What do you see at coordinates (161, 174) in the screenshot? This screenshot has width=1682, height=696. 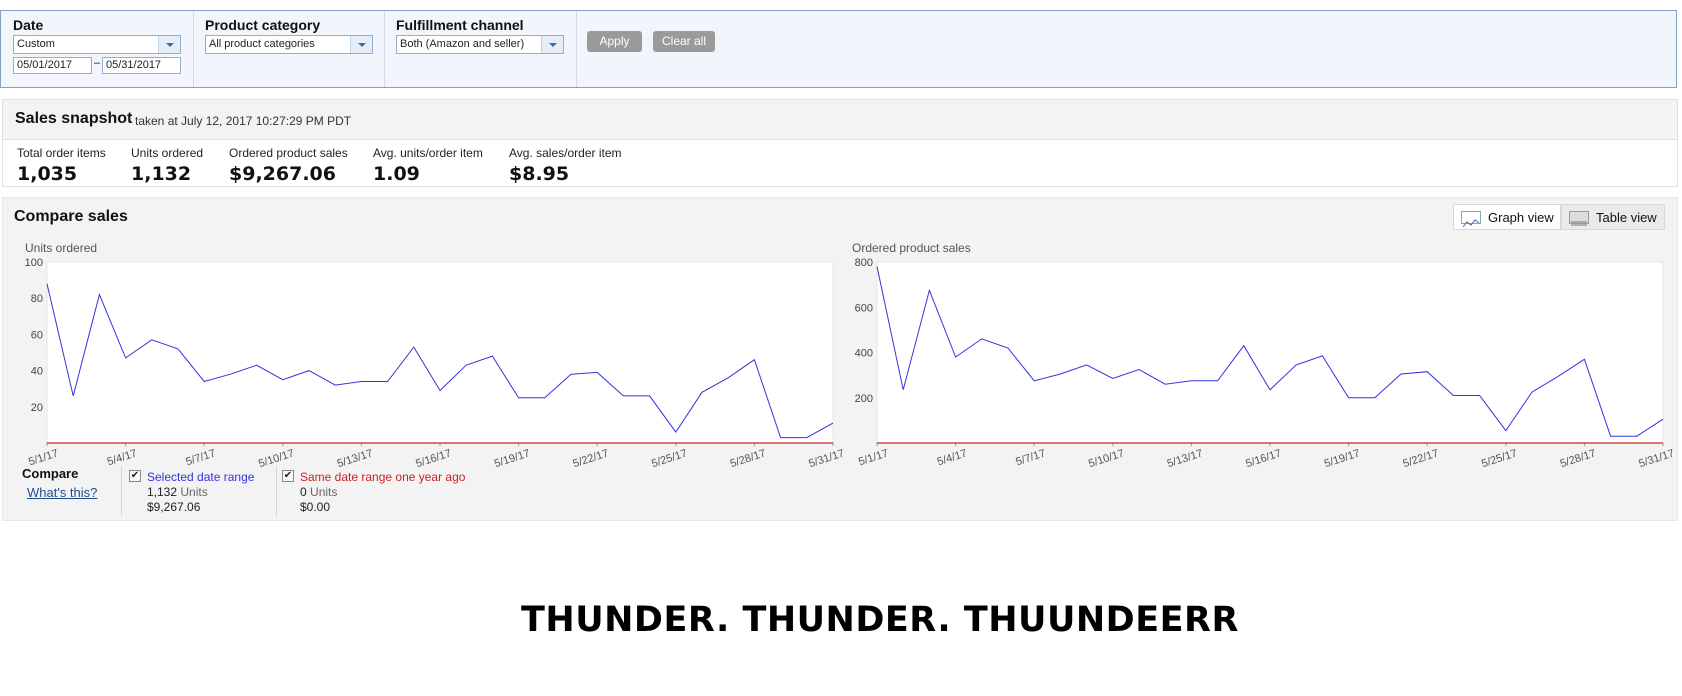 I see `metric-value: 1,132` at bounding box center [161, 174].